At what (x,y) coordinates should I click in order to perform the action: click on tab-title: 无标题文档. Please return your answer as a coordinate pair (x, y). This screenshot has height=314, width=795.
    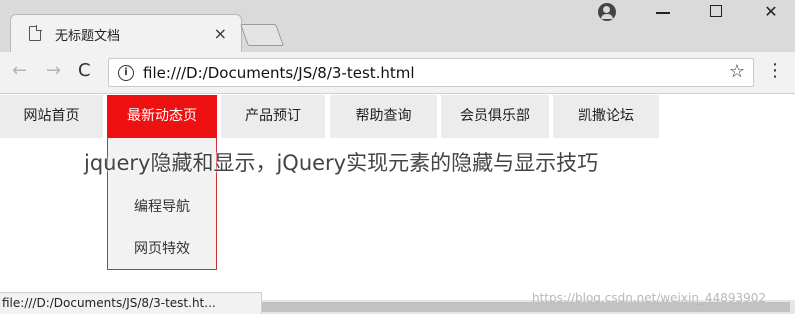
    Looking at the image, I should click on (88, 36).